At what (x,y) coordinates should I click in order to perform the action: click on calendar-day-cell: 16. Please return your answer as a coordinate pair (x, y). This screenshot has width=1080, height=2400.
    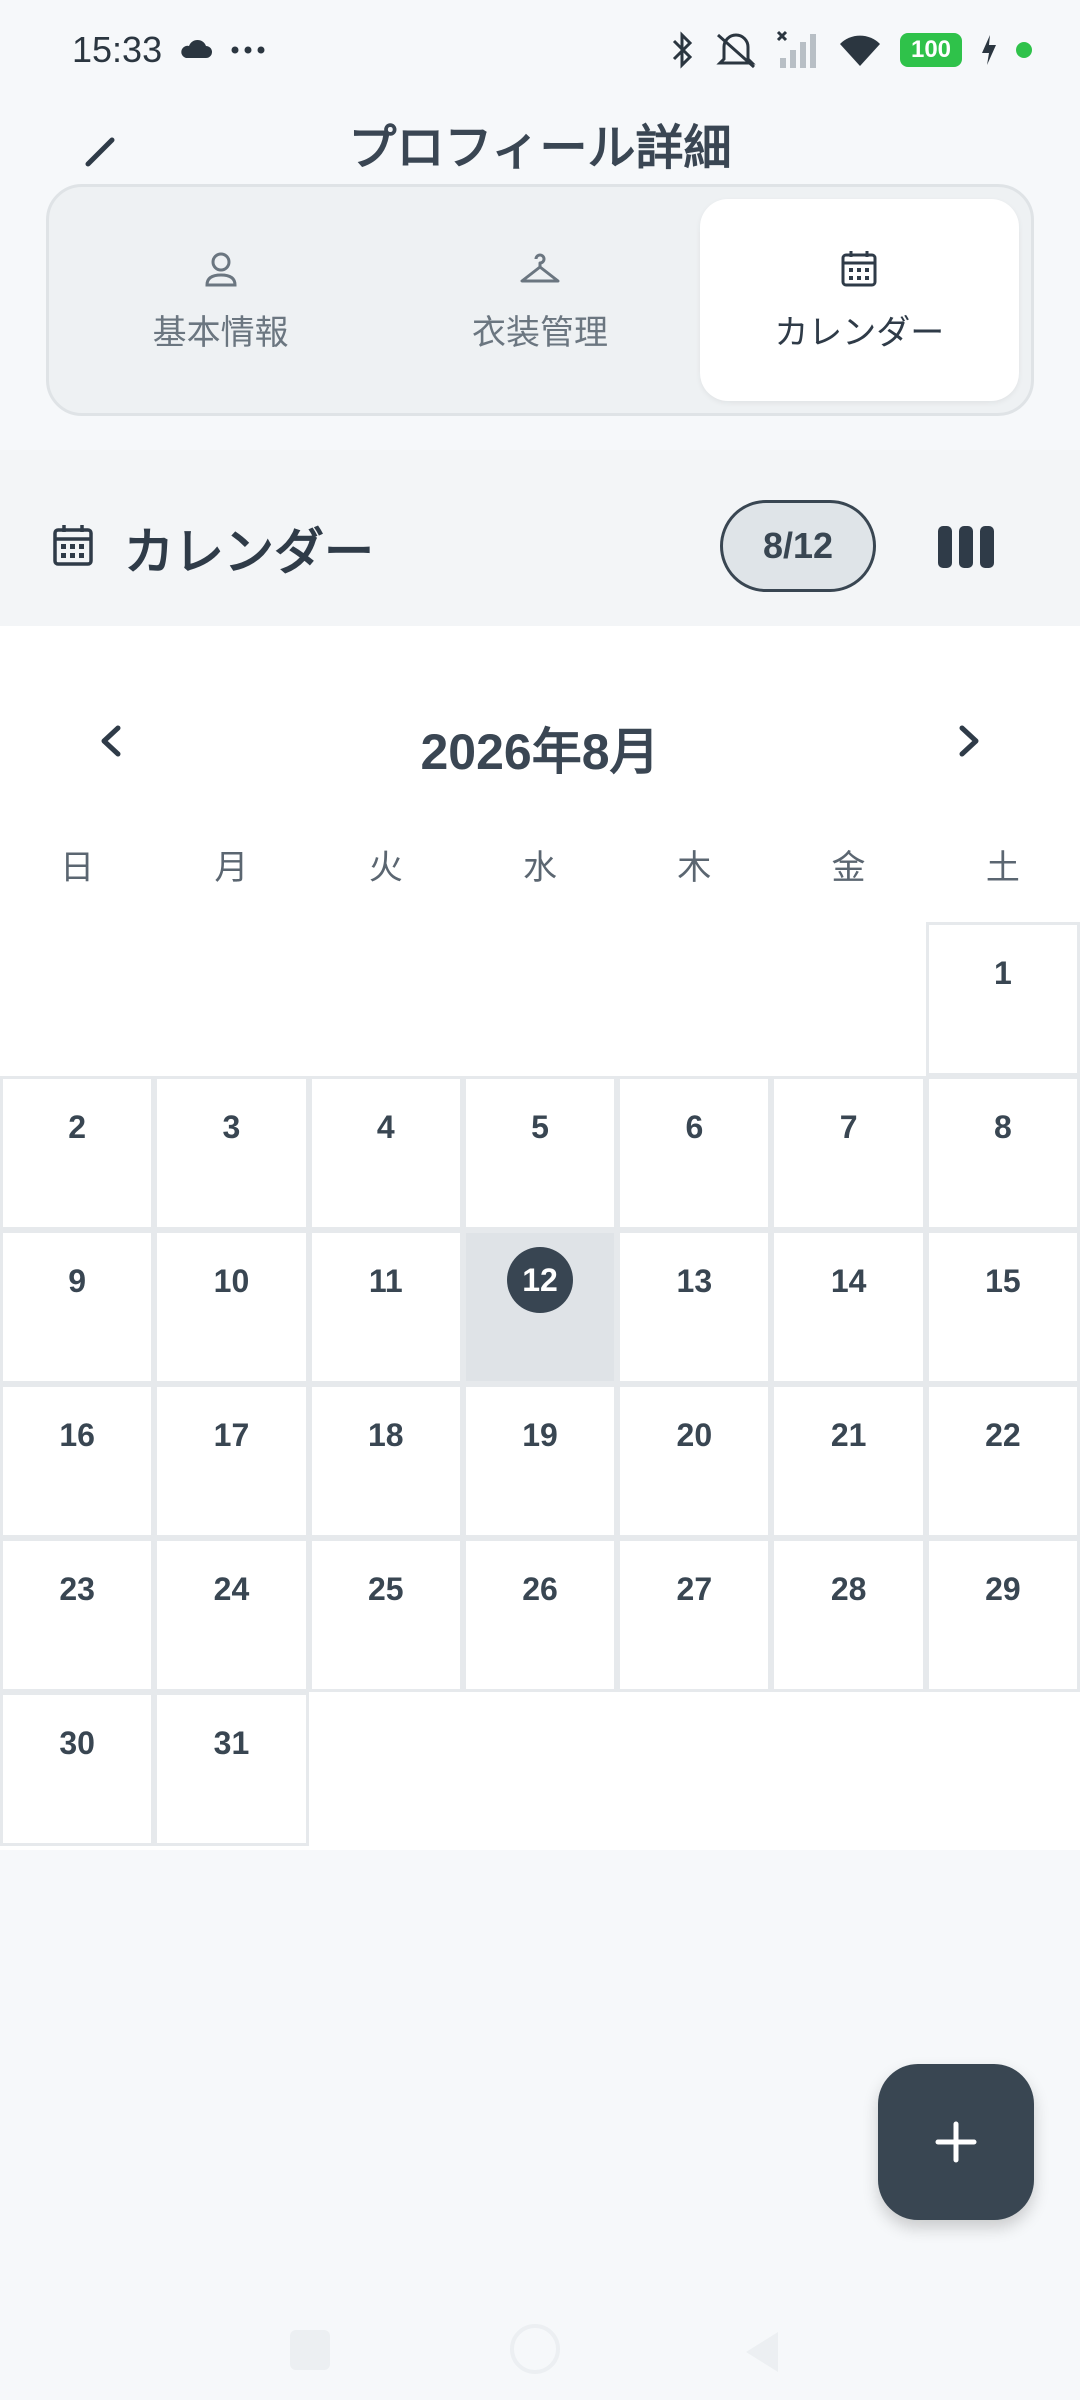
    Looking at the image, I should click on (77, 1461).